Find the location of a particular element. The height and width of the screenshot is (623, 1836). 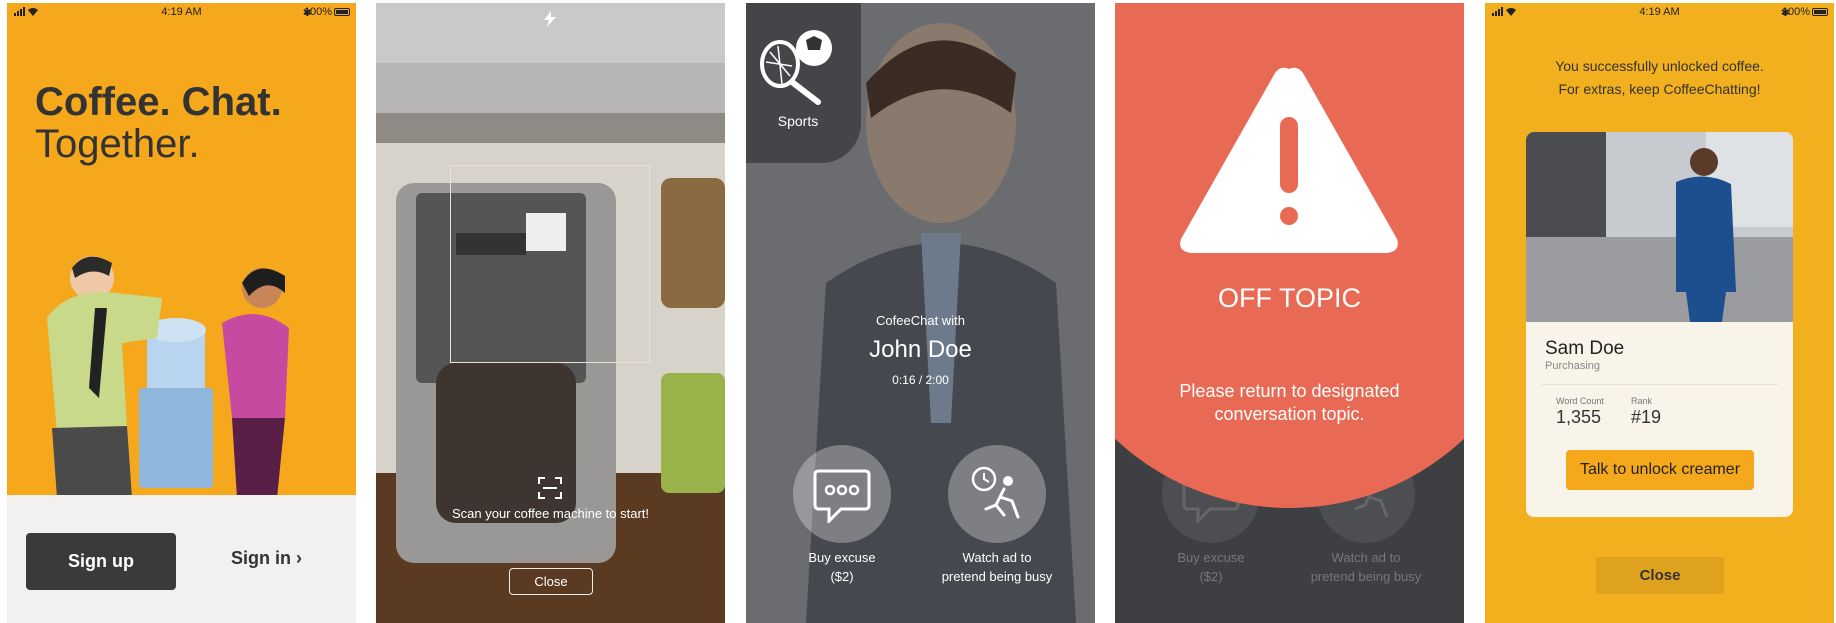

topic-badge: Sports is located at coordinates (803, 83).